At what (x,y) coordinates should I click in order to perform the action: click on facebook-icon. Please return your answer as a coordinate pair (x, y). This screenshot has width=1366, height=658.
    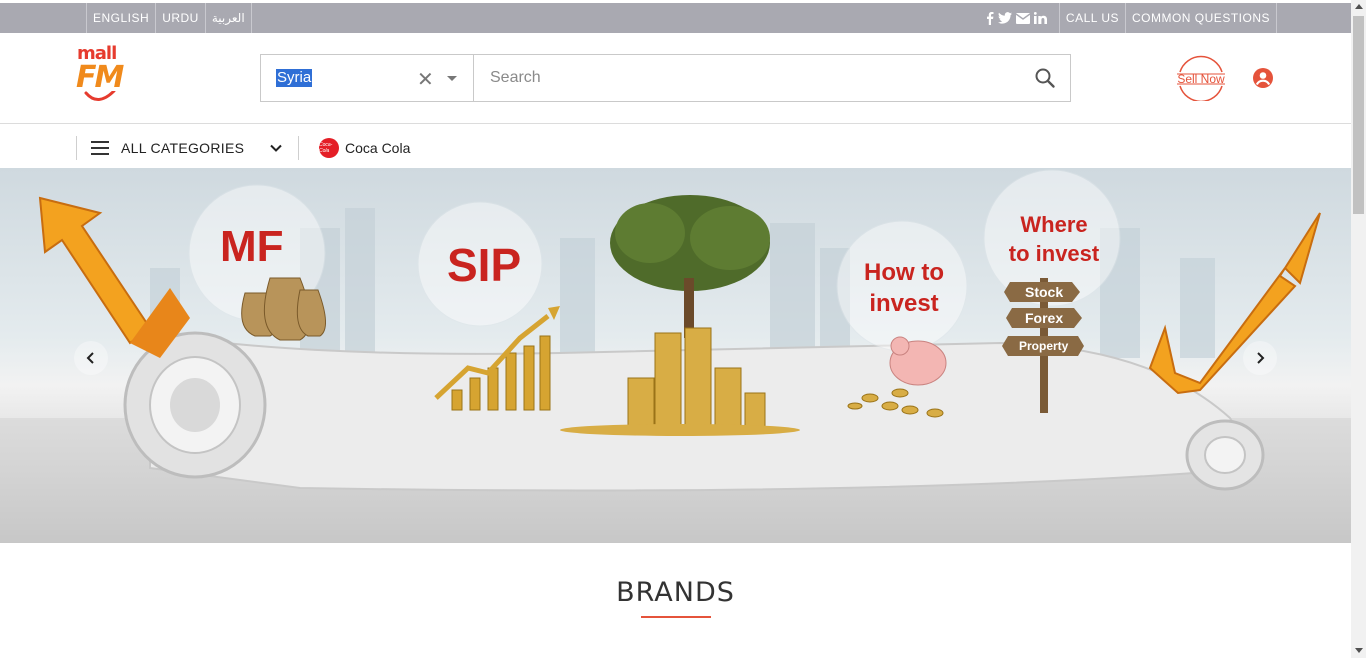
    Looking at the image, I should click on (990, 18).